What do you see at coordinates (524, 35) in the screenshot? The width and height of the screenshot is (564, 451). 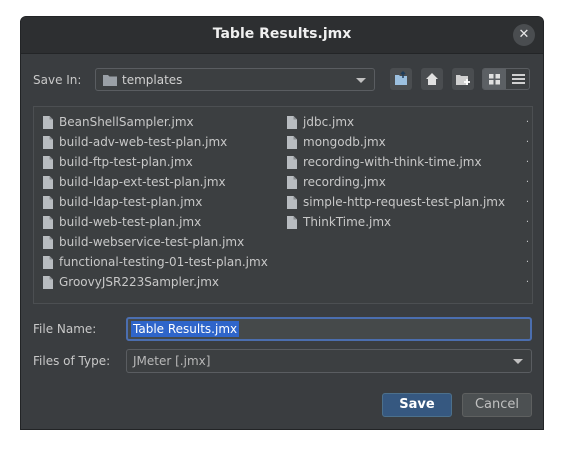 I see `close-button: ✕` at bounding box center [524, 35].